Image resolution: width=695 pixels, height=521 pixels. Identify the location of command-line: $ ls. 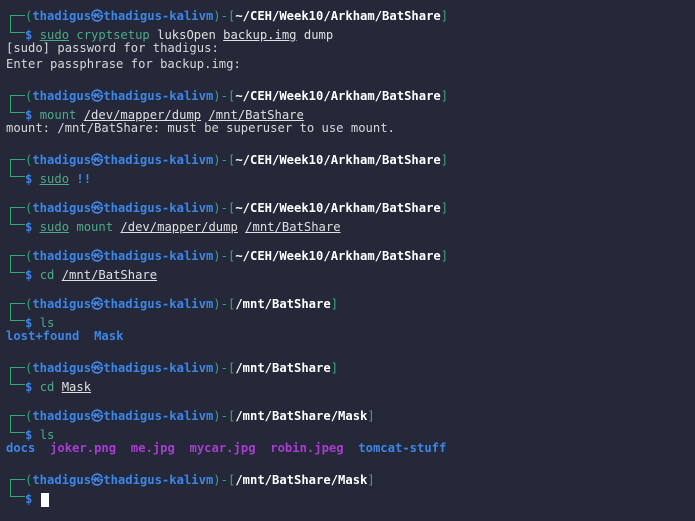
(350, 321).